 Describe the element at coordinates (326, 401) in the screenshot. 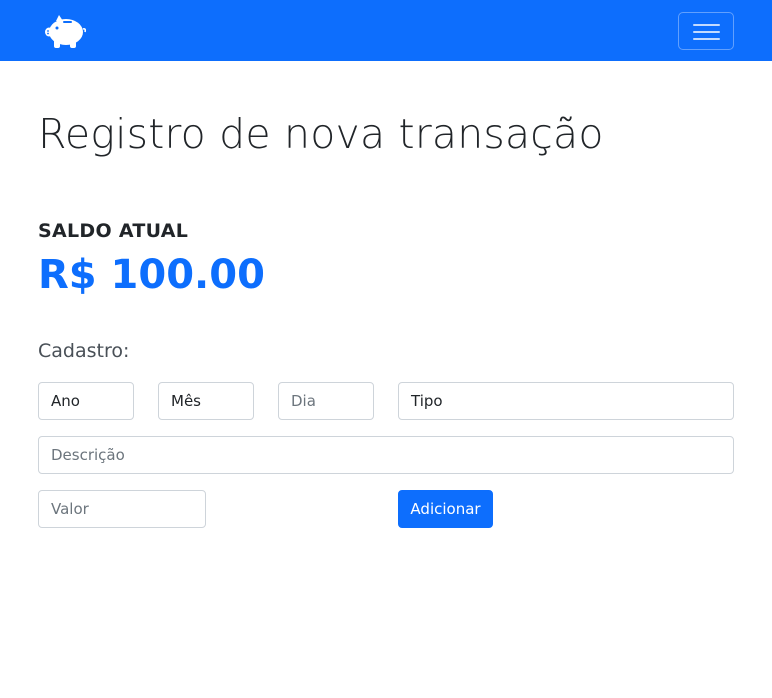

I see `dia-input` at that location.